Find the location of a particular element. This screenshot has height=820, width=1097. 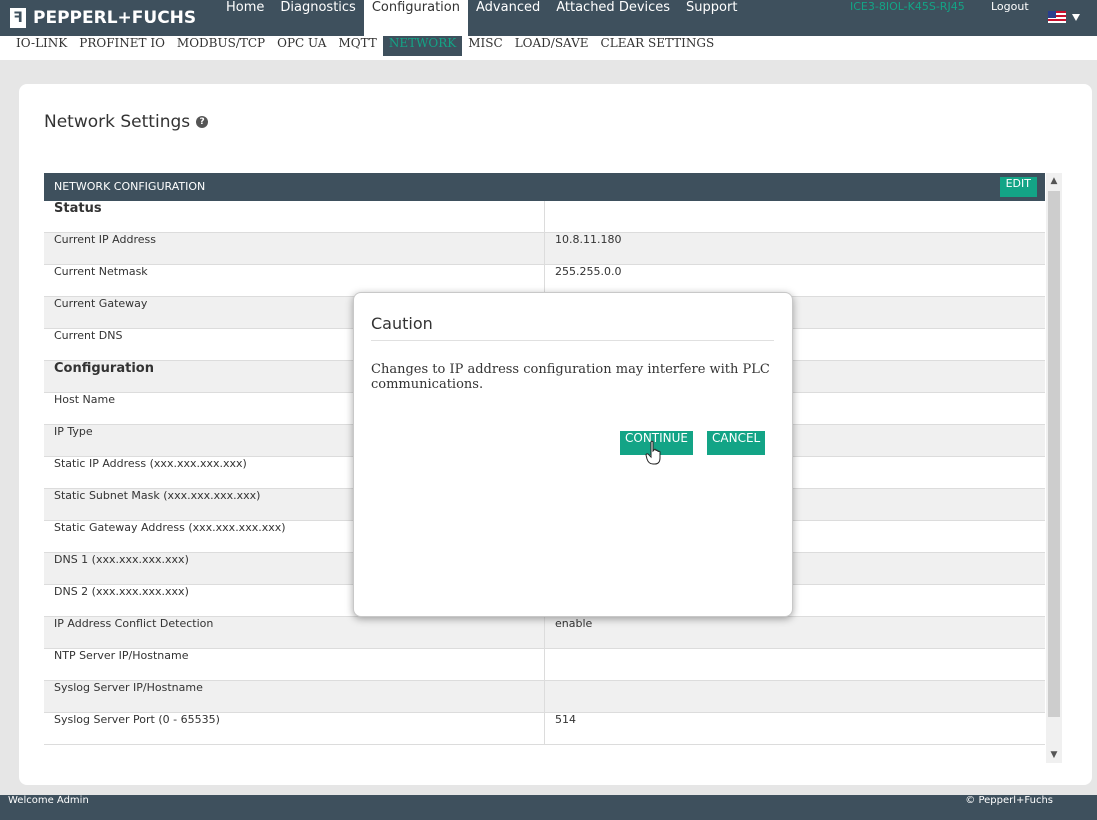

topnav-item-attached-devices: Attached Devices is located at coordinates (613, 18).